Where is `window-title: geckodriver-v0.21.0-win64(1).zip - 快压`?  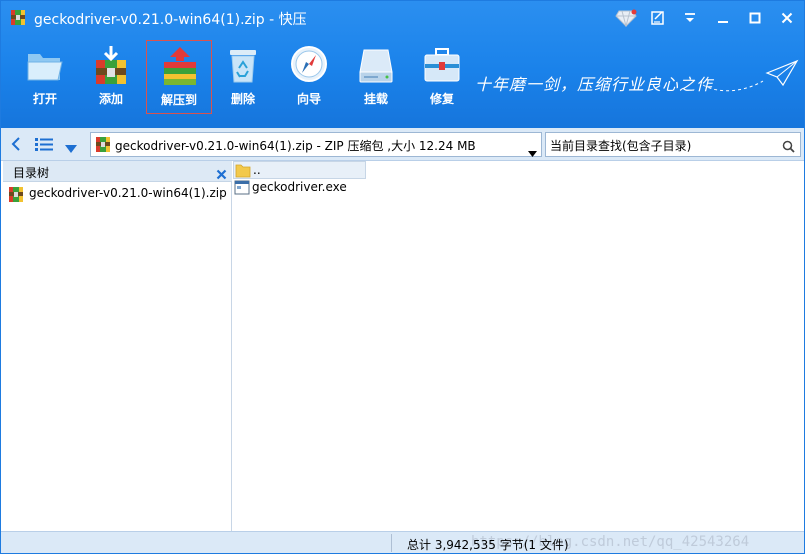 window-title: geckodriver-v0.21.0-win64(1).zip - 快压 is located at coordinates (170, 20).